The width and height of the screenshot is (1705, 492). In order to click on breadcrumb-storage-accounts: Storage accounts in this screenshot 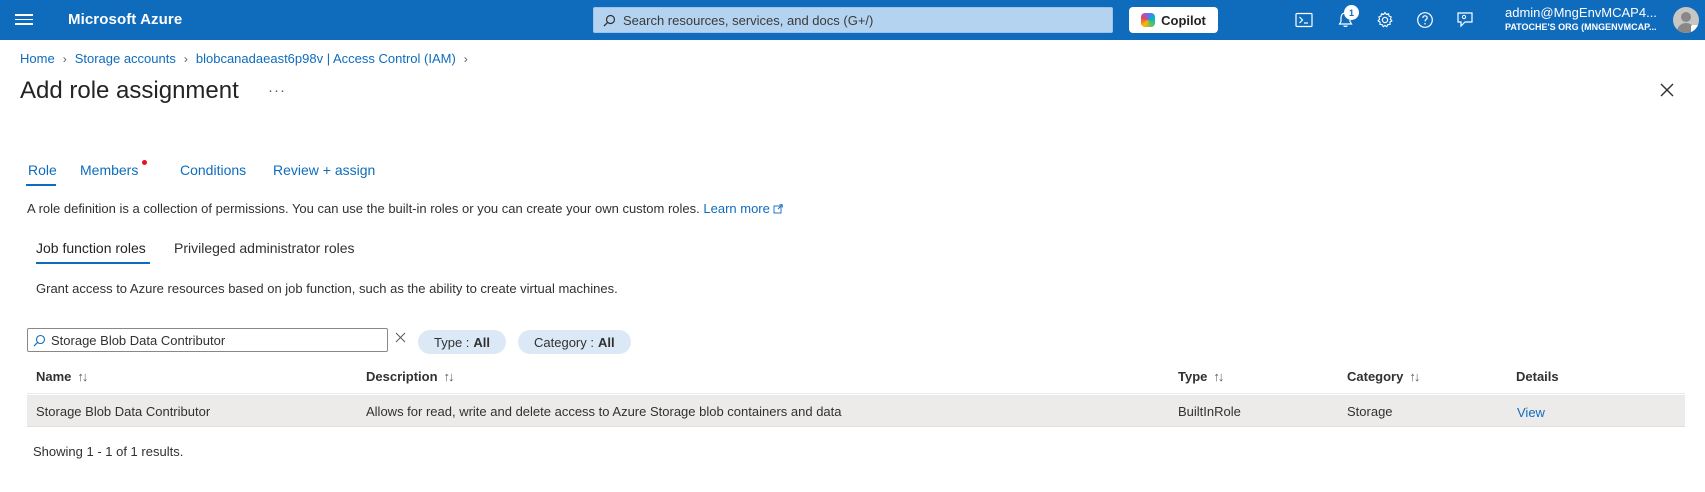, I will do `click(125, 58)`.